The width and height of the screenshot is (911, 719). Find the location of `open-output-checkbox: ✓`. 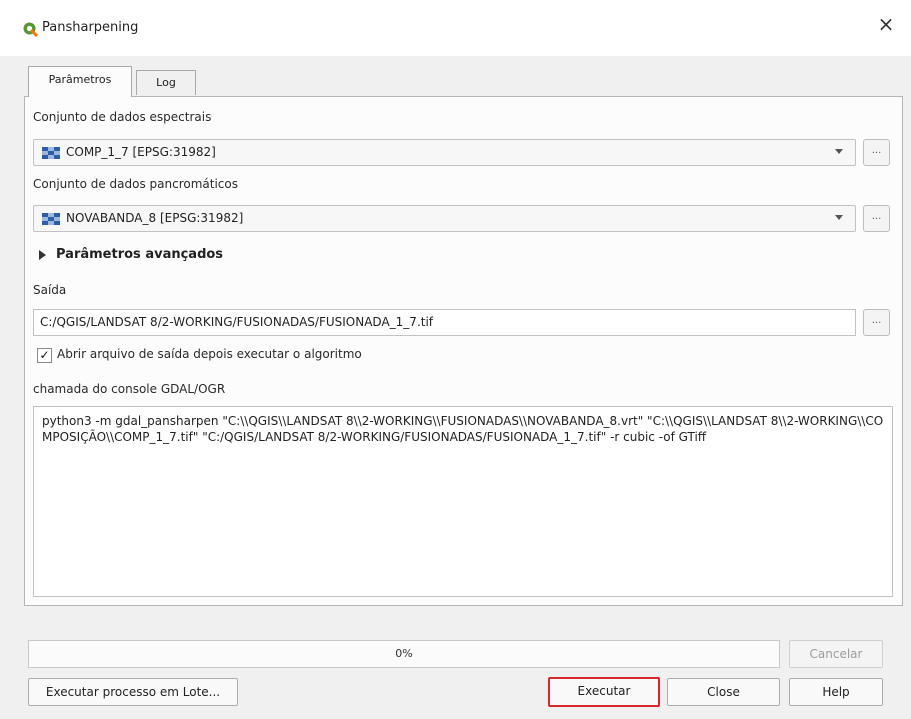

open-output-checkbox: ✓ is located at coordinates (44, 355).